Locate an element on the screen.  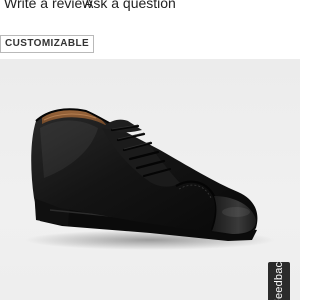
ask-question-link: Ask a question is located at coordinates (130, 5).